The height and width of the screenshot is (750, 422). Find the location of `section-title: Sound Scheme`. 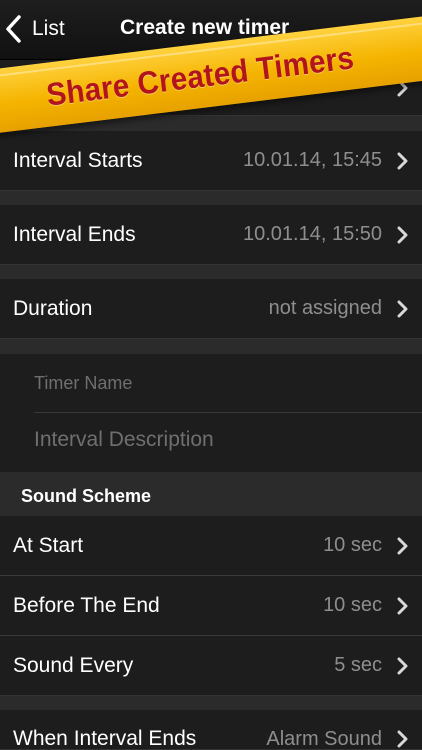

section-title: Sound Scheme is located at coordinates (86, 496).